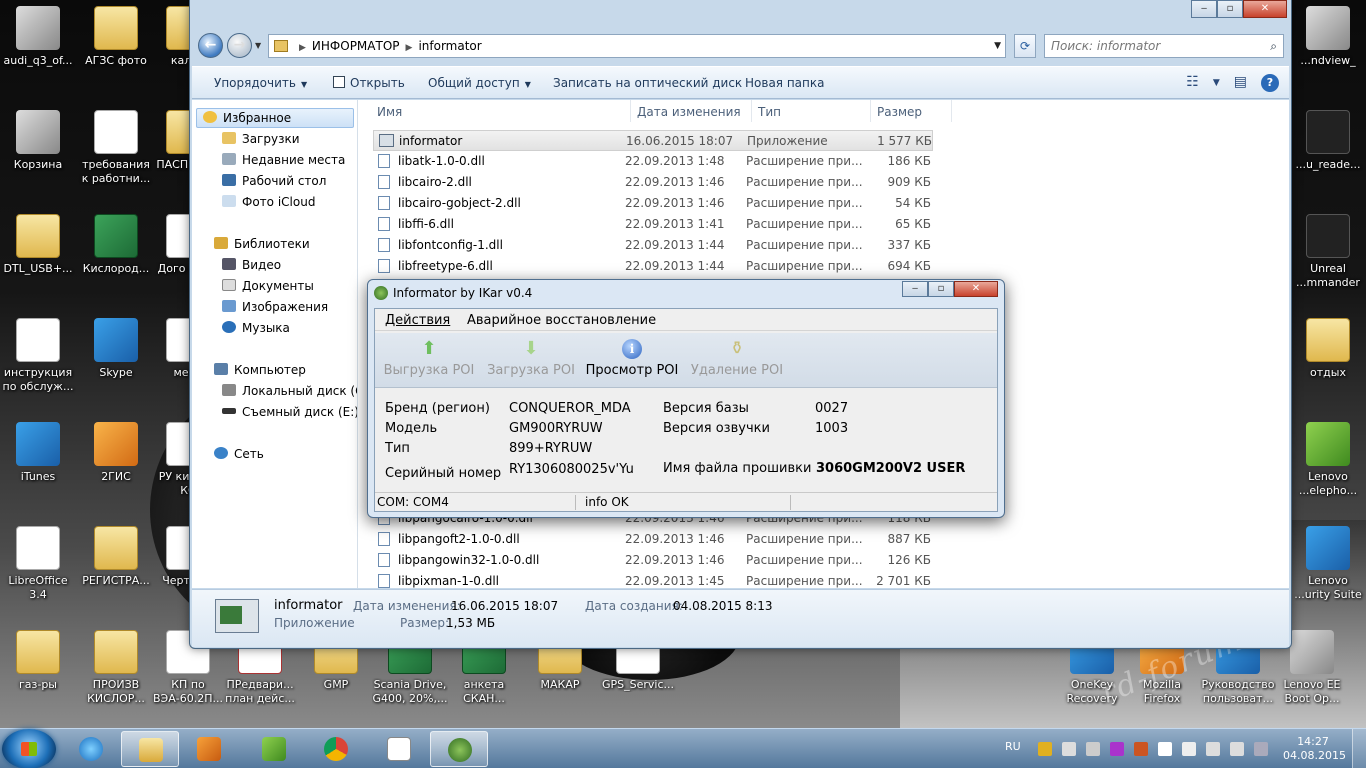 The width and height of the screenshot is (1366, 768). I want to click on view-dropdown-icon: ▼, so click(1216, 83).